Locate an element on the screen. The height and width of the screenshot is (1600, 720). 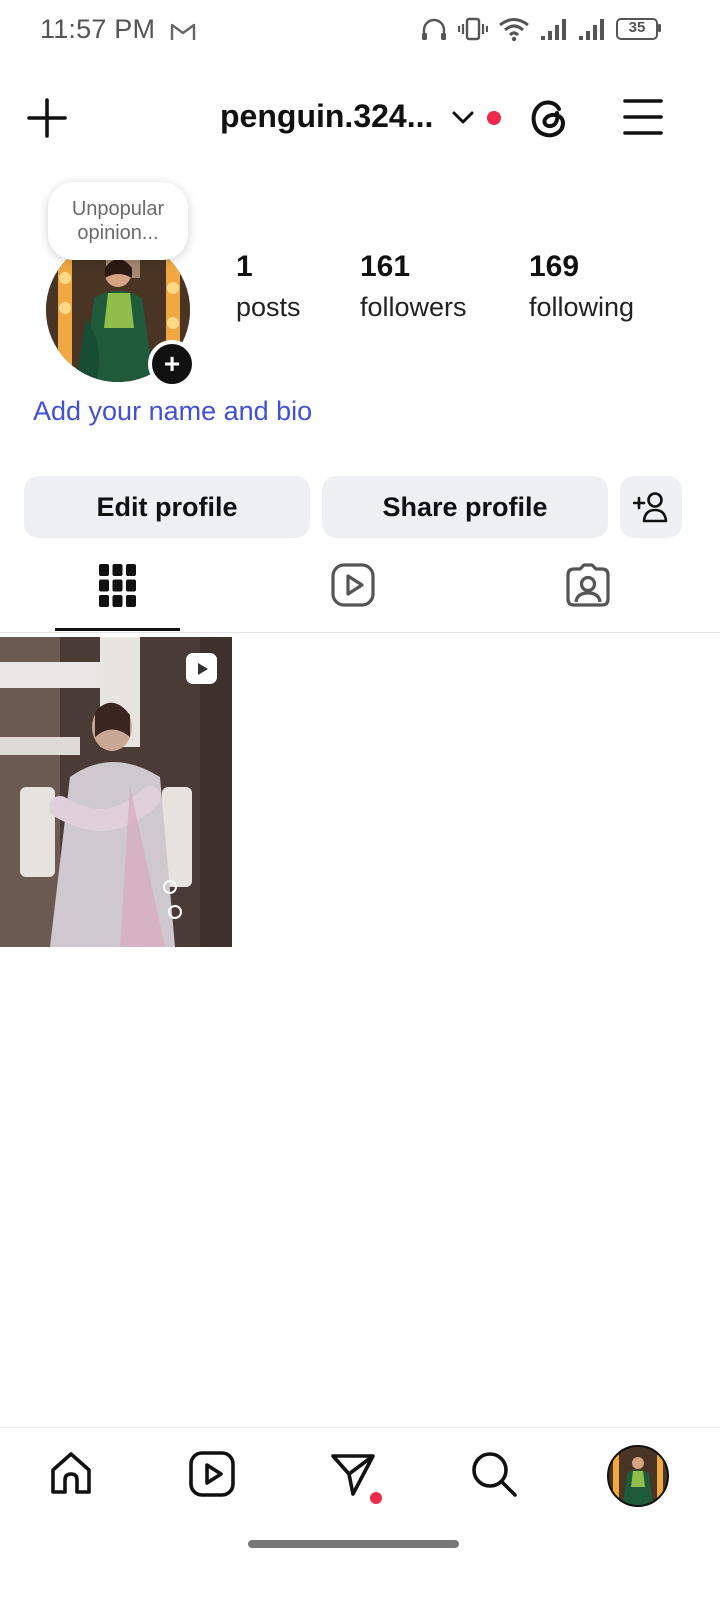
home-indicator is located at coordinates (353, 1544).